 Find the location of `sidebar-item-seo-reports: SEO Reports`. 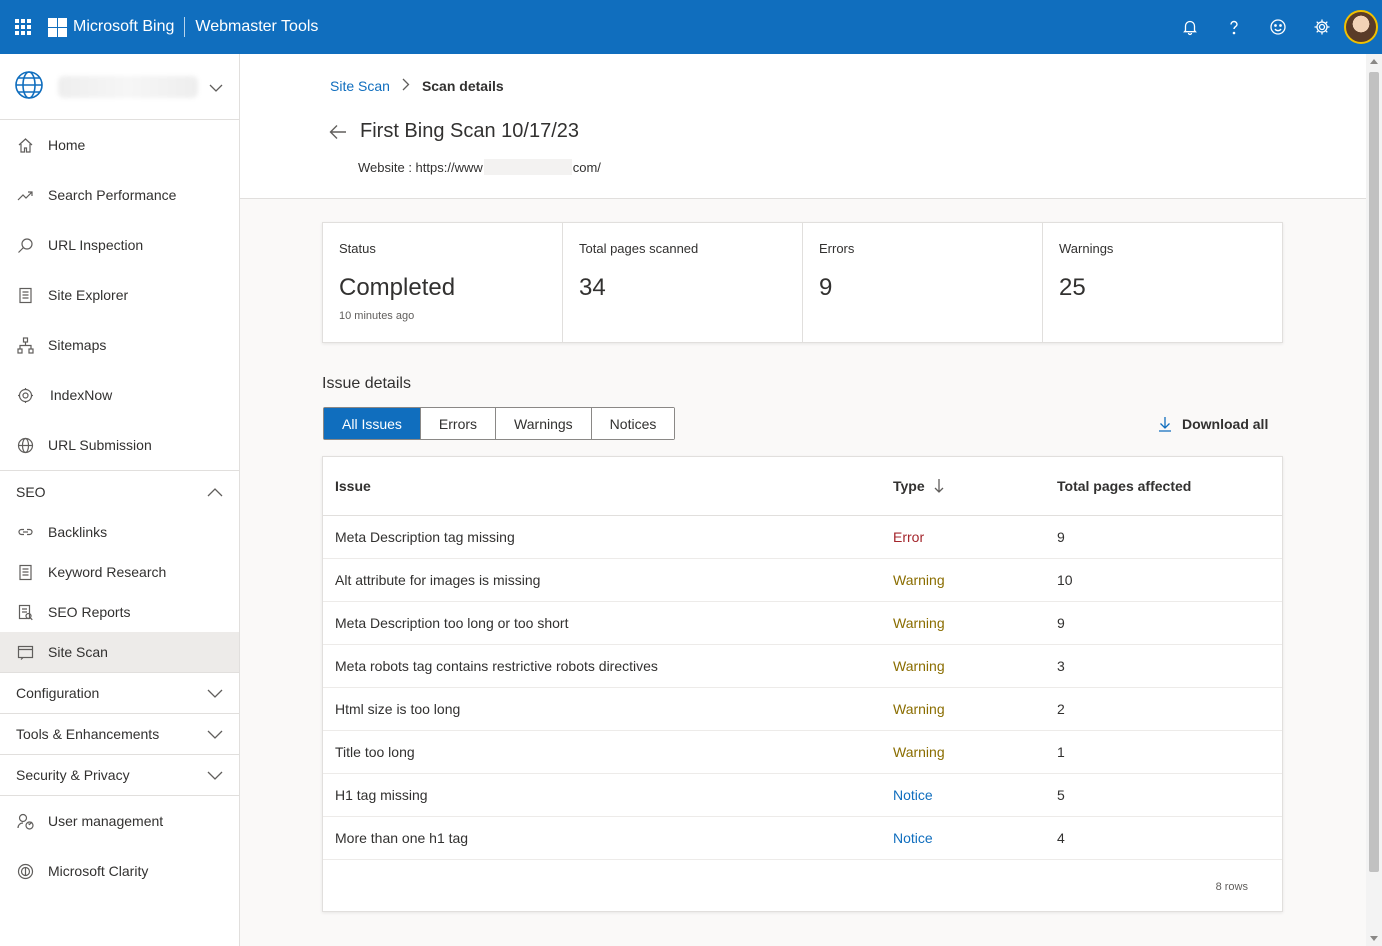

sidebar-item-seo-reports: SEO Reports is located at coordinates (119, 612).